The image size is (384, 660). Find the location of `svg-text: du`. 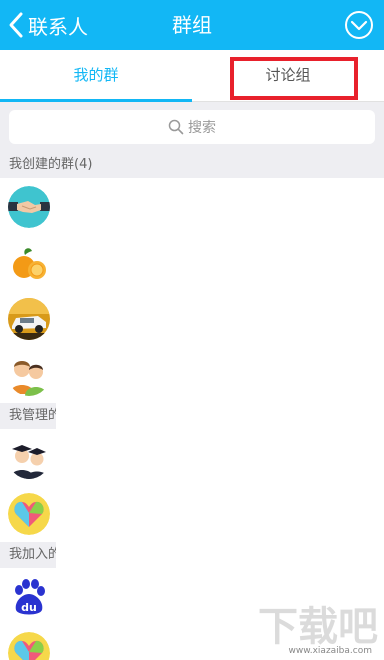

svg-text: du is located at coordinates (29, 607).